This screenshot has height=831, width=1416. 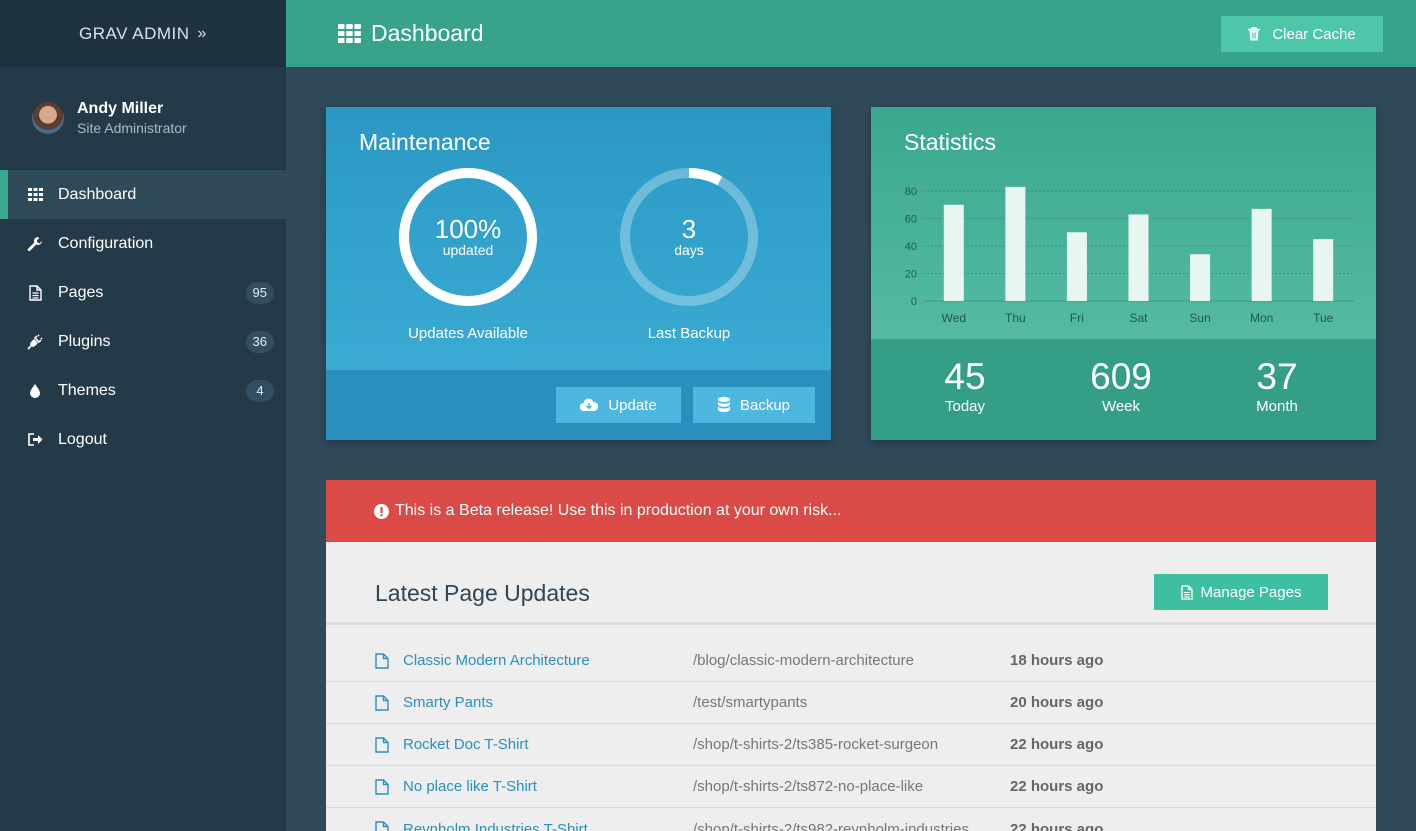 I want to click on sign-out-icon, so click(x=35, y=440).